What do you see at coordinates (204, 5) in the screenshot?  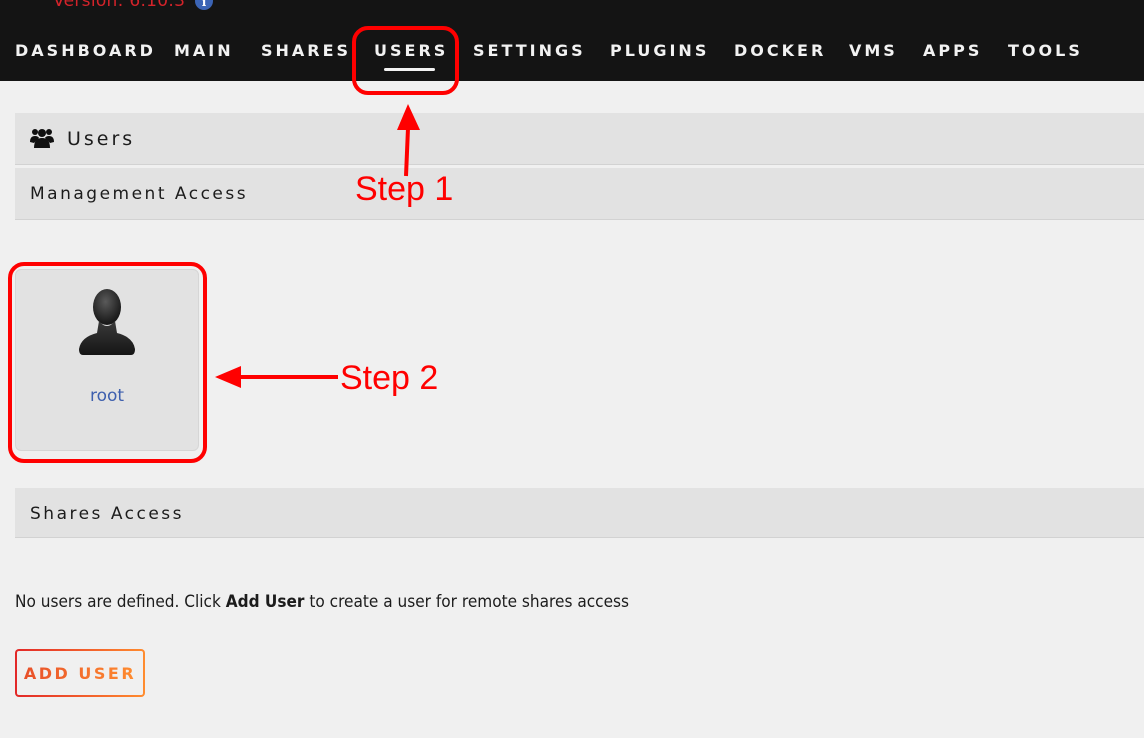 I see `info-icon: i` at bounding box center [204, 5].